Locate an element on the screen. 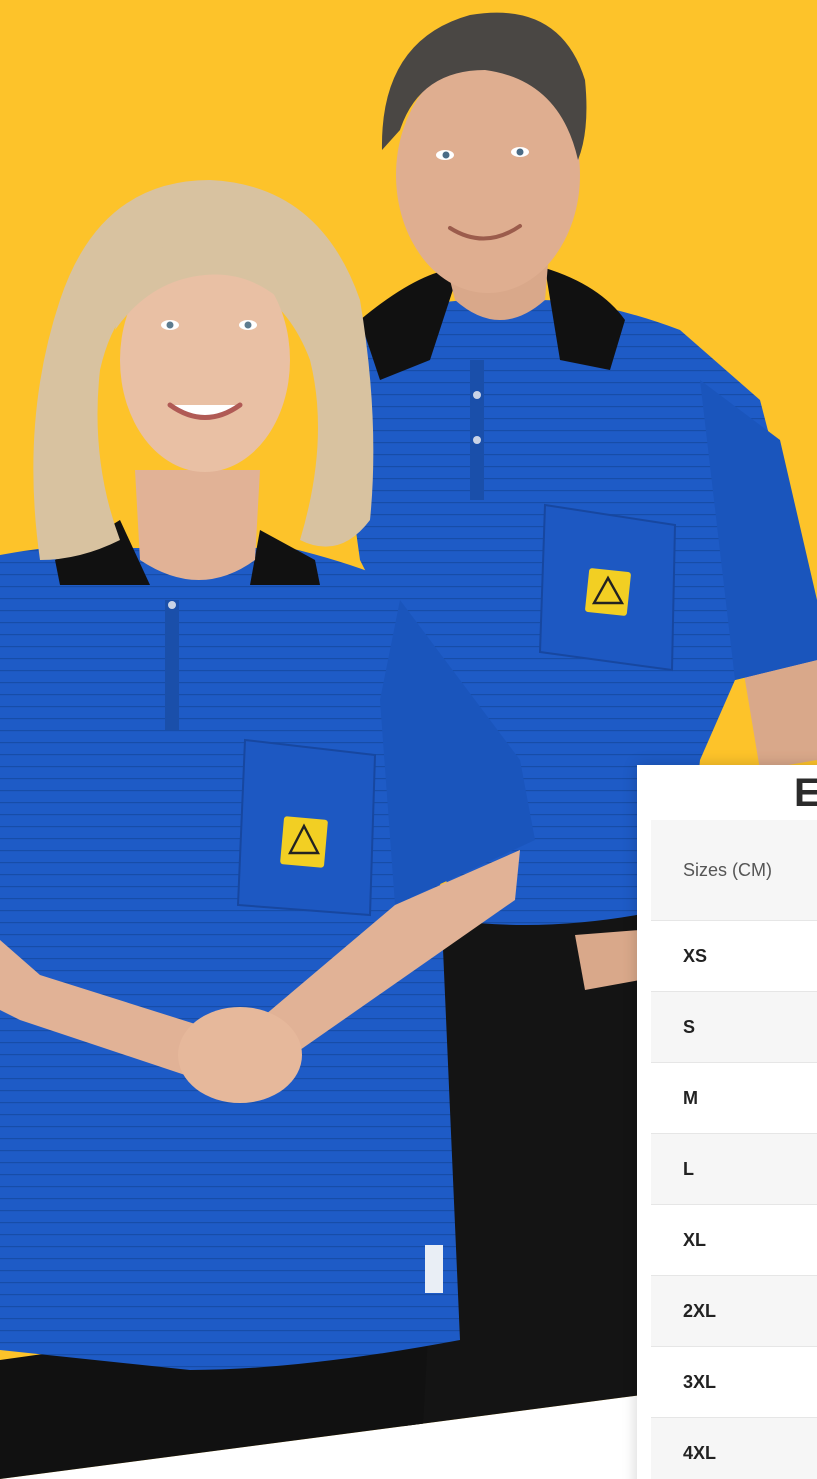 This screenshot has width=817, height=1479. table-row: L is located at coordinates (734, 1169).